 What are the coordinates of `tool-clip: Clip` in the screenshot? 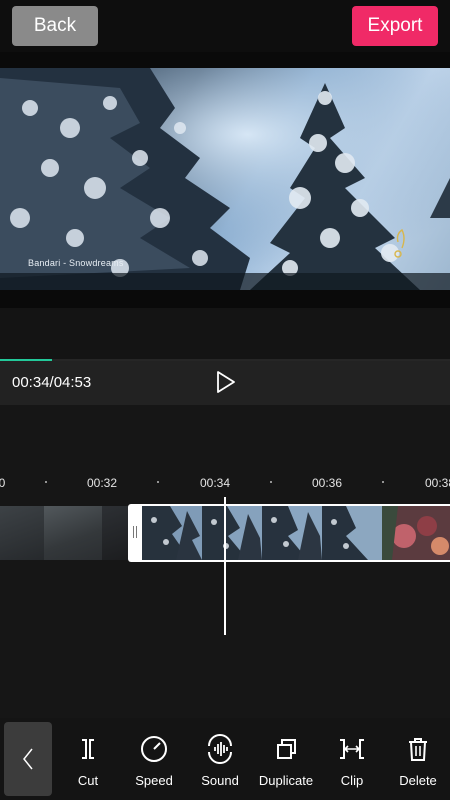 It's located at (352, 764).